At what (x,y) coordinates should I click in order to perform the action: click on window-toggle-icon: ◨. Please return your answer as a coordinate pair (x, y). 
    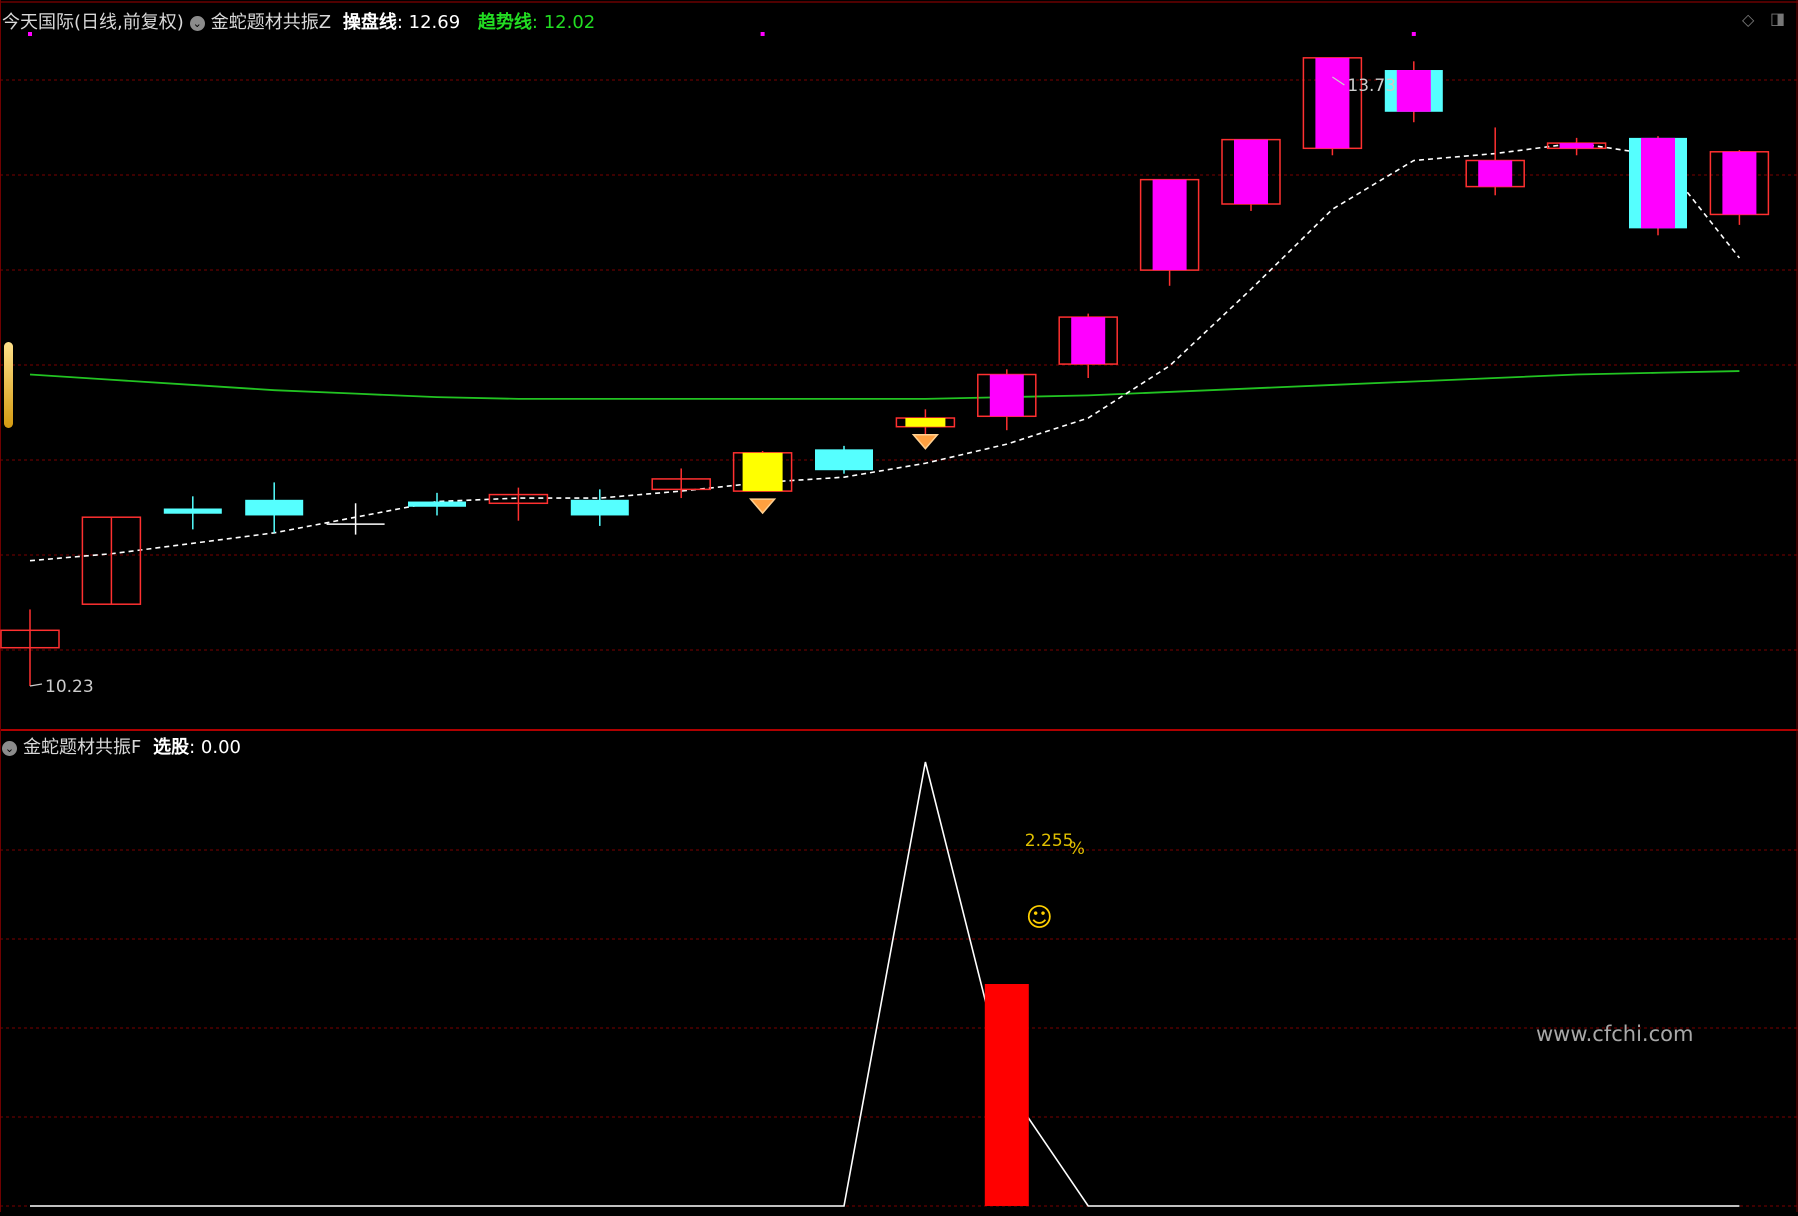
    Looking at the image, I should click on (1777, 18).